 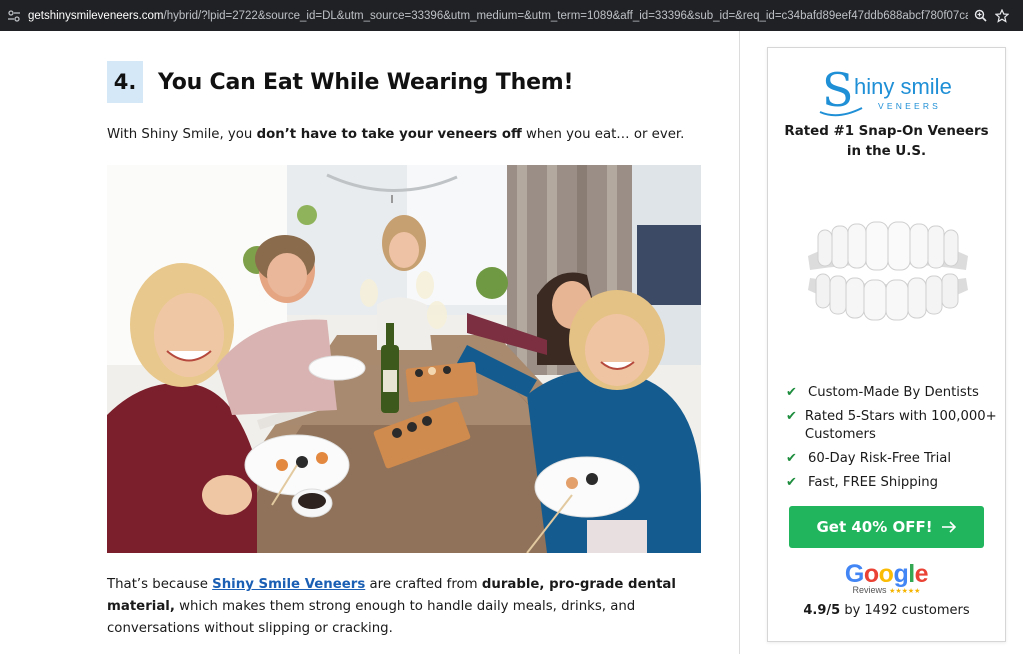 I want to click on google-letter: g, so click(x=901, y=574).